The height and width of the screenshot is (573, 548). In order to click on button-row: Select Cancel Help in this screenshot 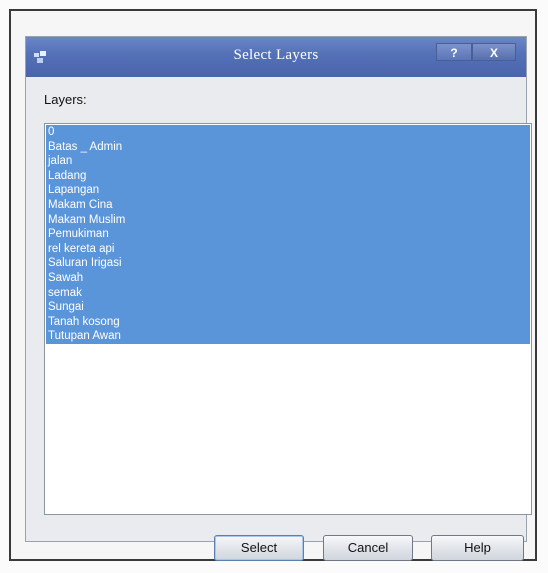, I will do `click(276, 549)`.